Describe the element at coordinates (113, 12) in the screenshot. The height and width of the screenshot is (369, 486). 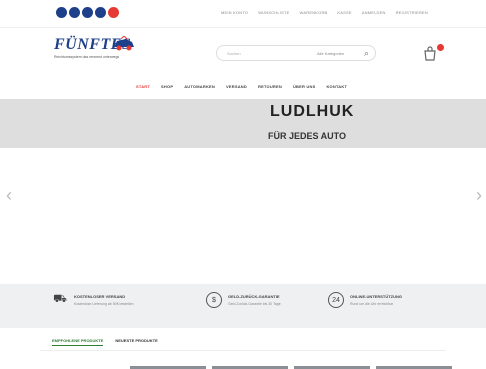
I see `pinterest-icon` at that location.